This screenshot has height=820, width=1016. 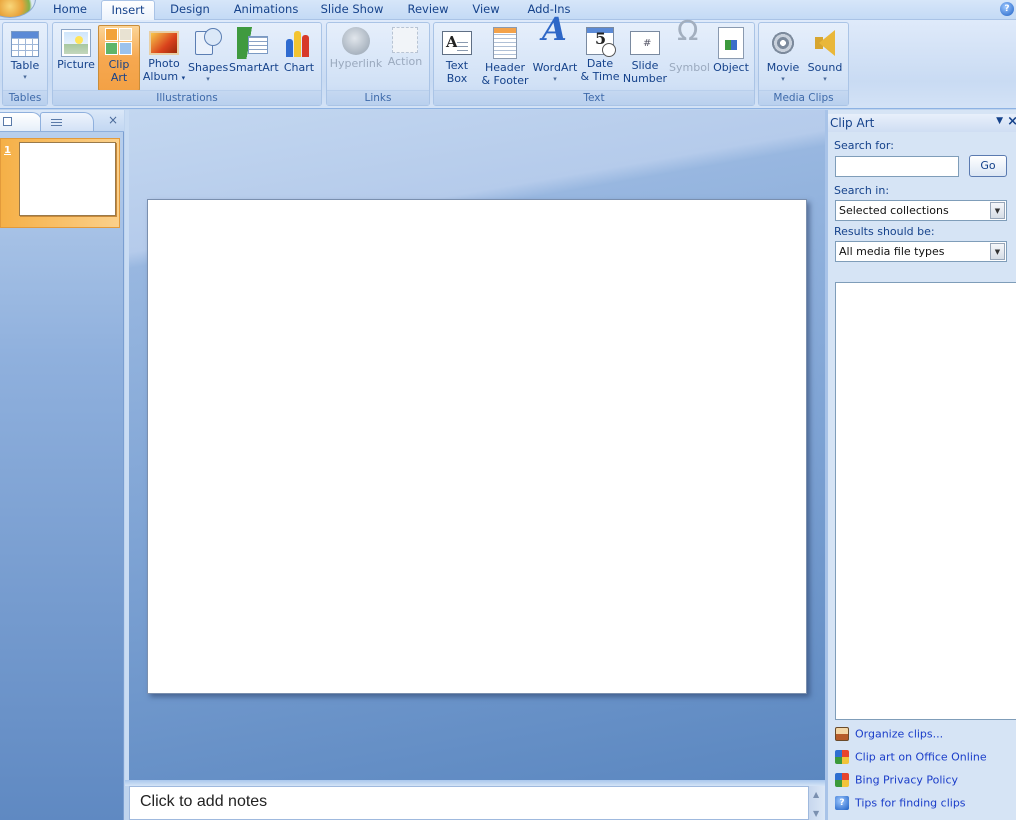 I want to click on privacy-policy-icon, so click(x=842, y=780).